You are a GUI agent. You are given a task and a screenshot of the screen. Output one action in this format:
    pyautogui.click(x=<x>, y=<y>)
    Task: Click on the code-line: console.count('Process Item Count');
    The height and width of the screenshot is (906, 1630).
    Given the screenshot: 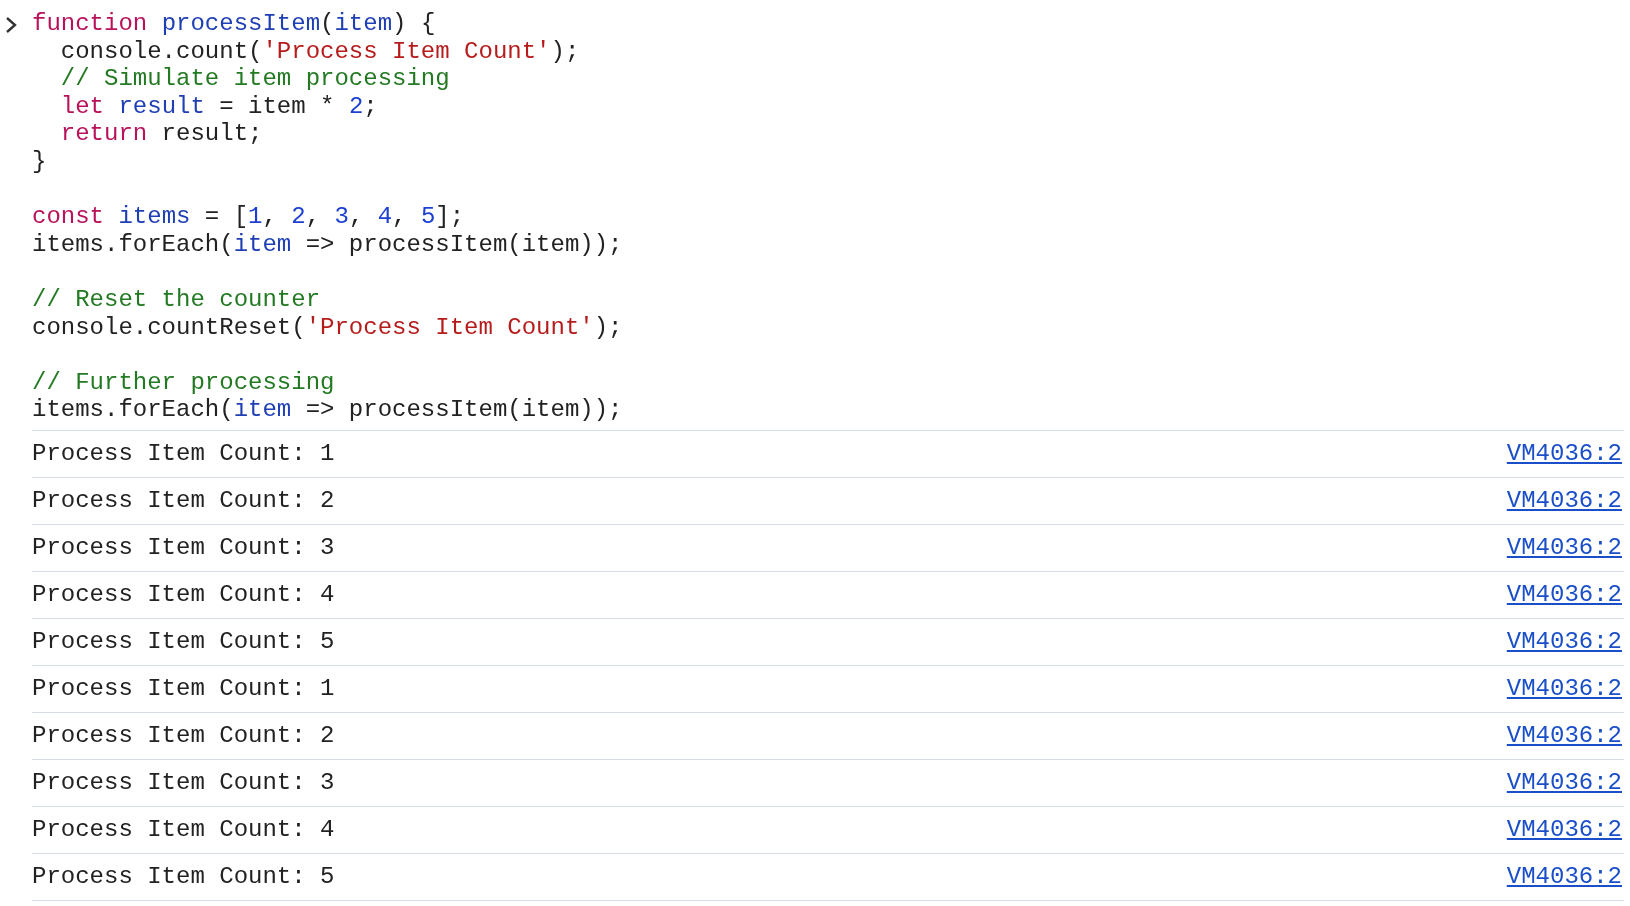 What is the action you would take?
    pyautogui.click(x=319, y=51)
    